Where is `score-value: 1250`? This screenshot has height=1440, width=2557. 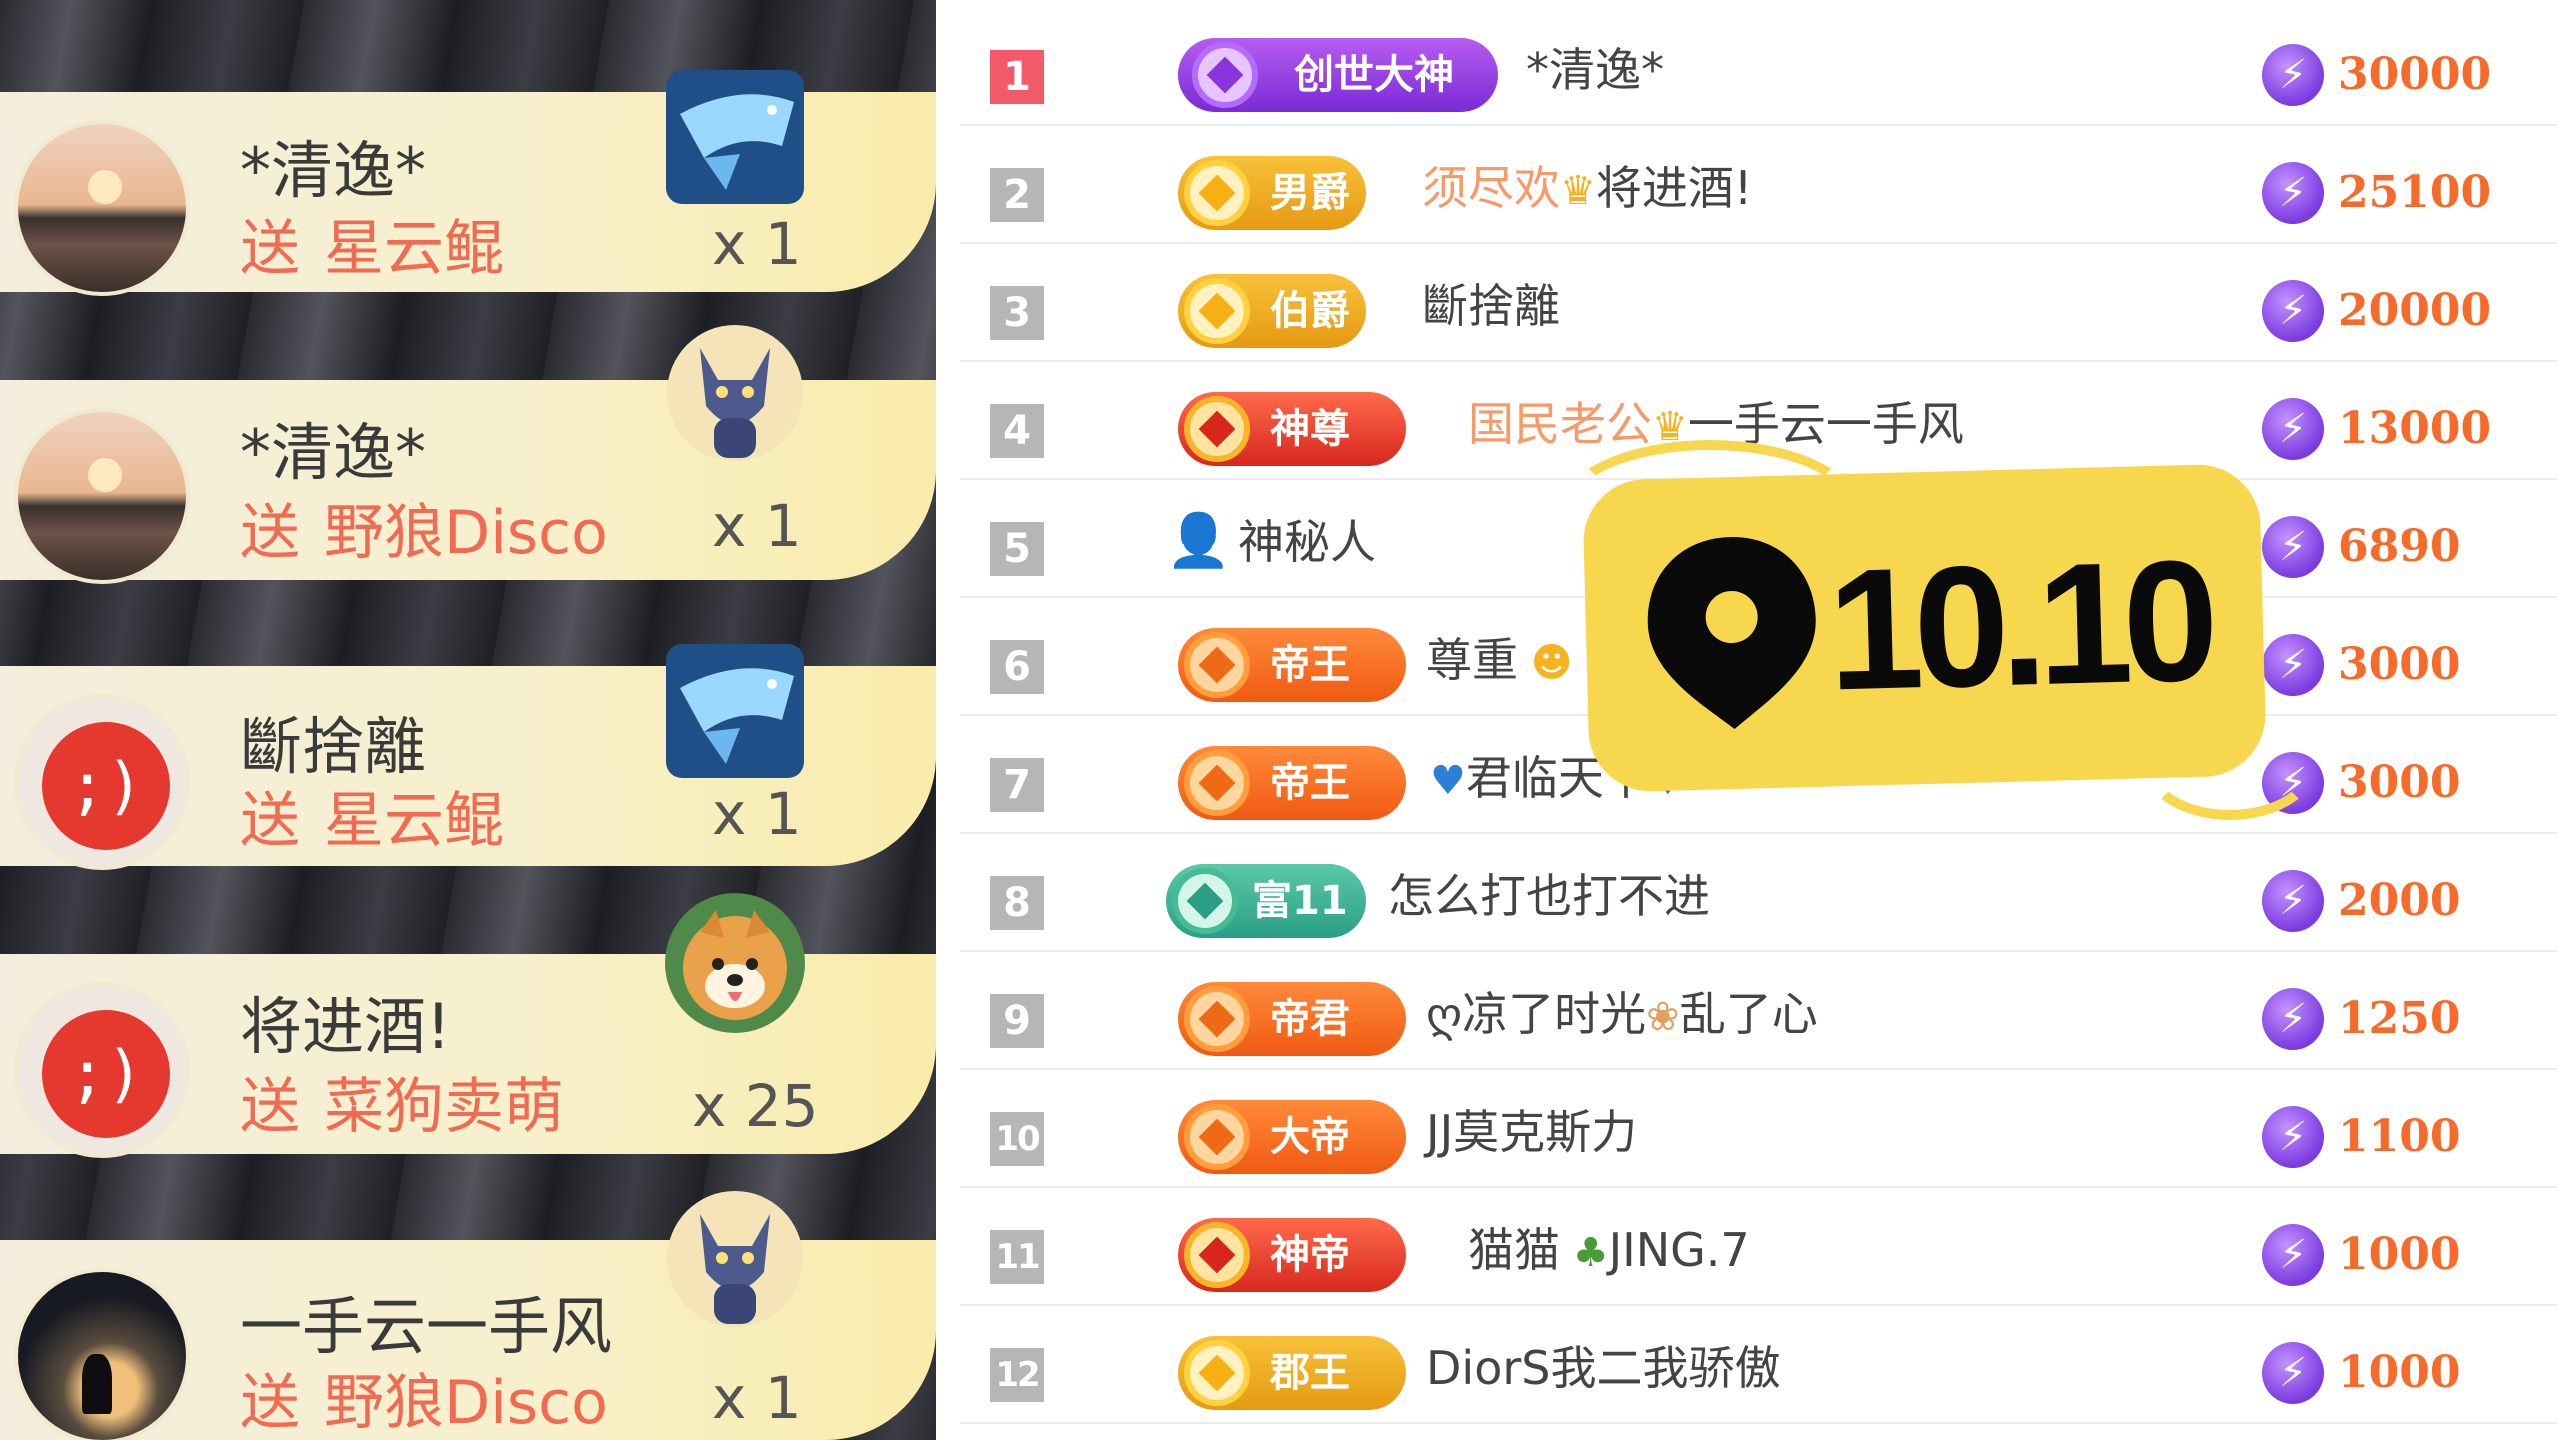 score-value: 1250 is located at coordinates (2399, 1018).